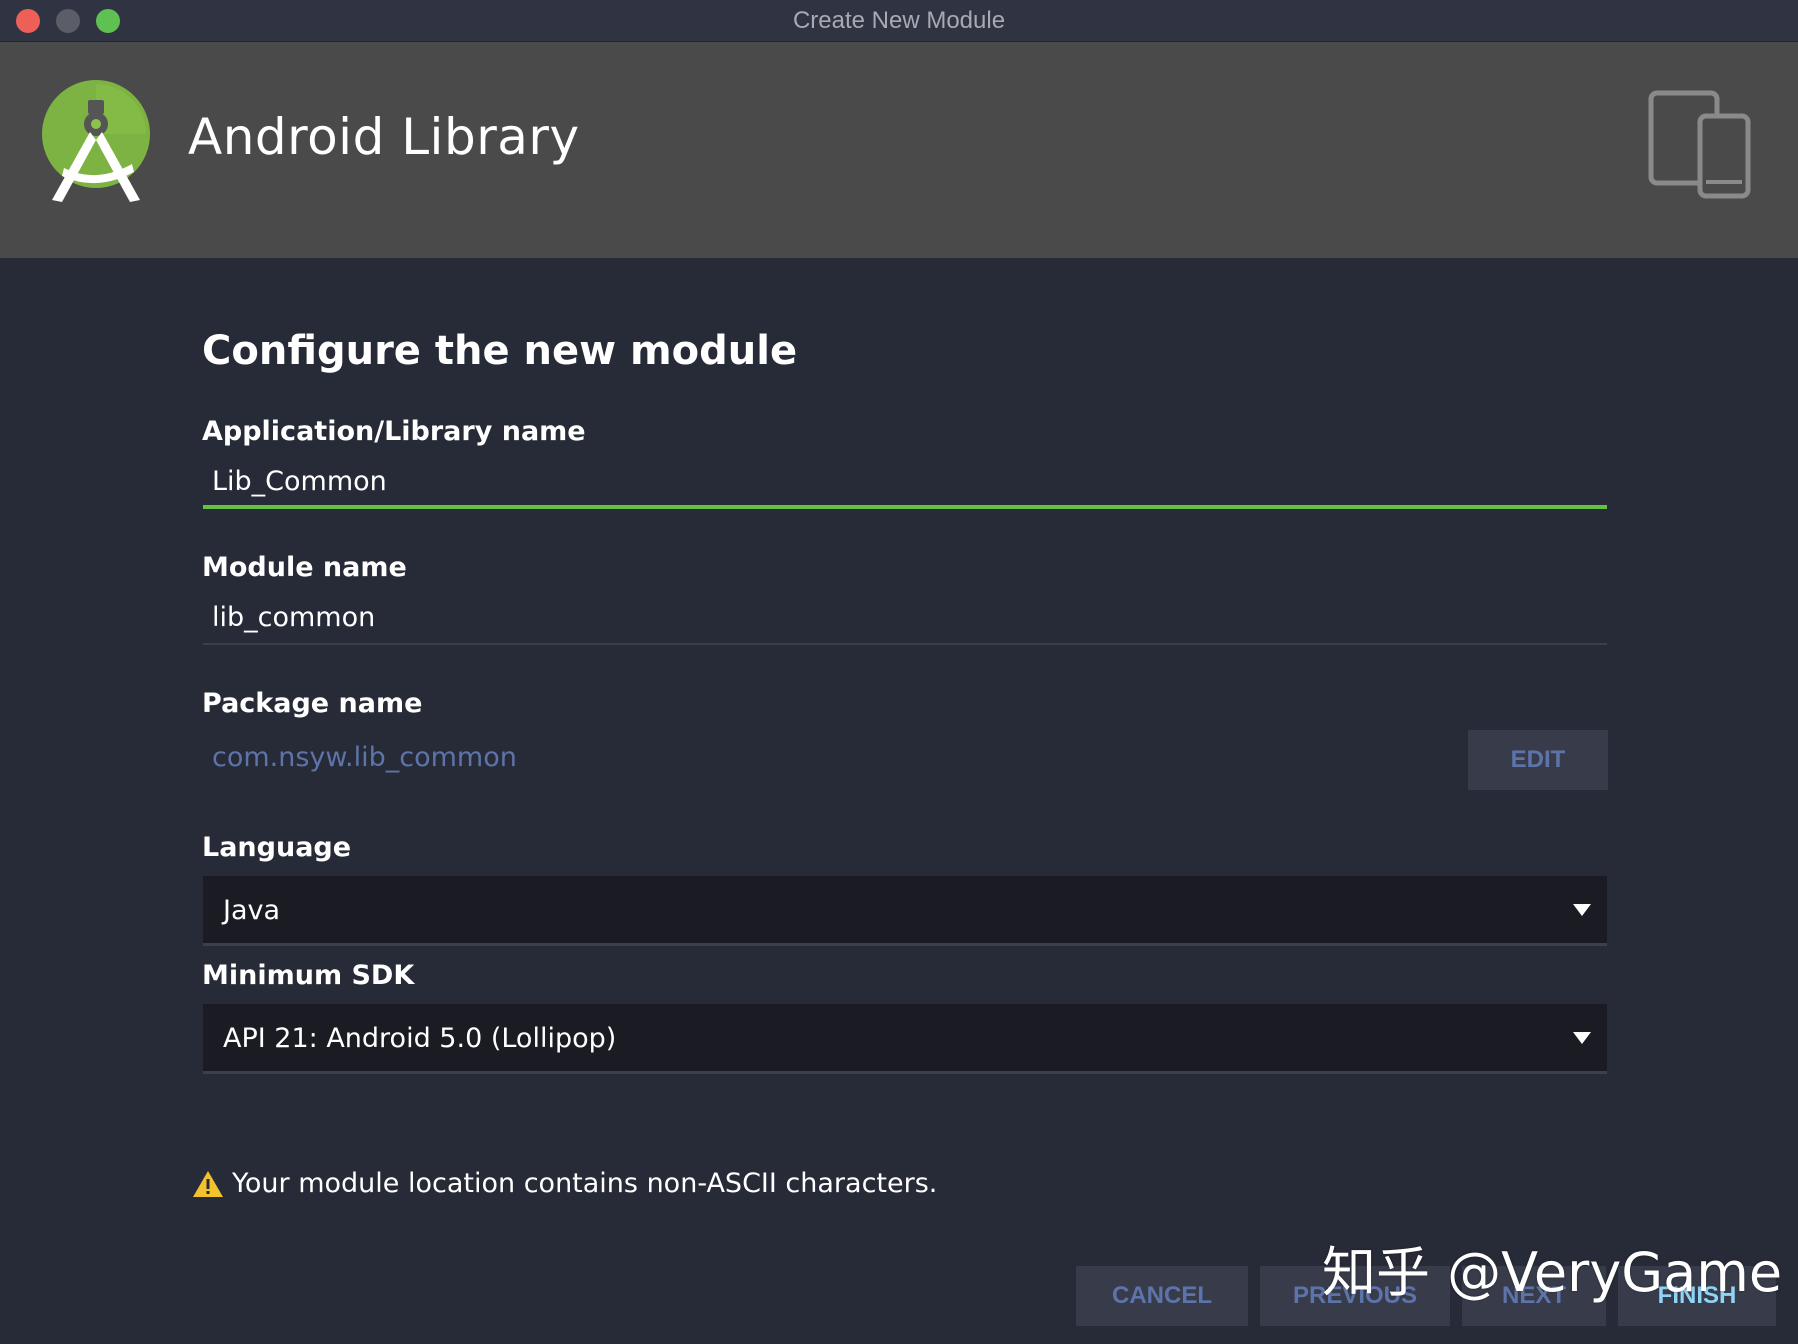 This screenshot has width=1798, height=1344. What do you see at coordinates (500, 351) in the screenshot?
I see `section-title: Configure the new module` at bounding box center [500, 351].